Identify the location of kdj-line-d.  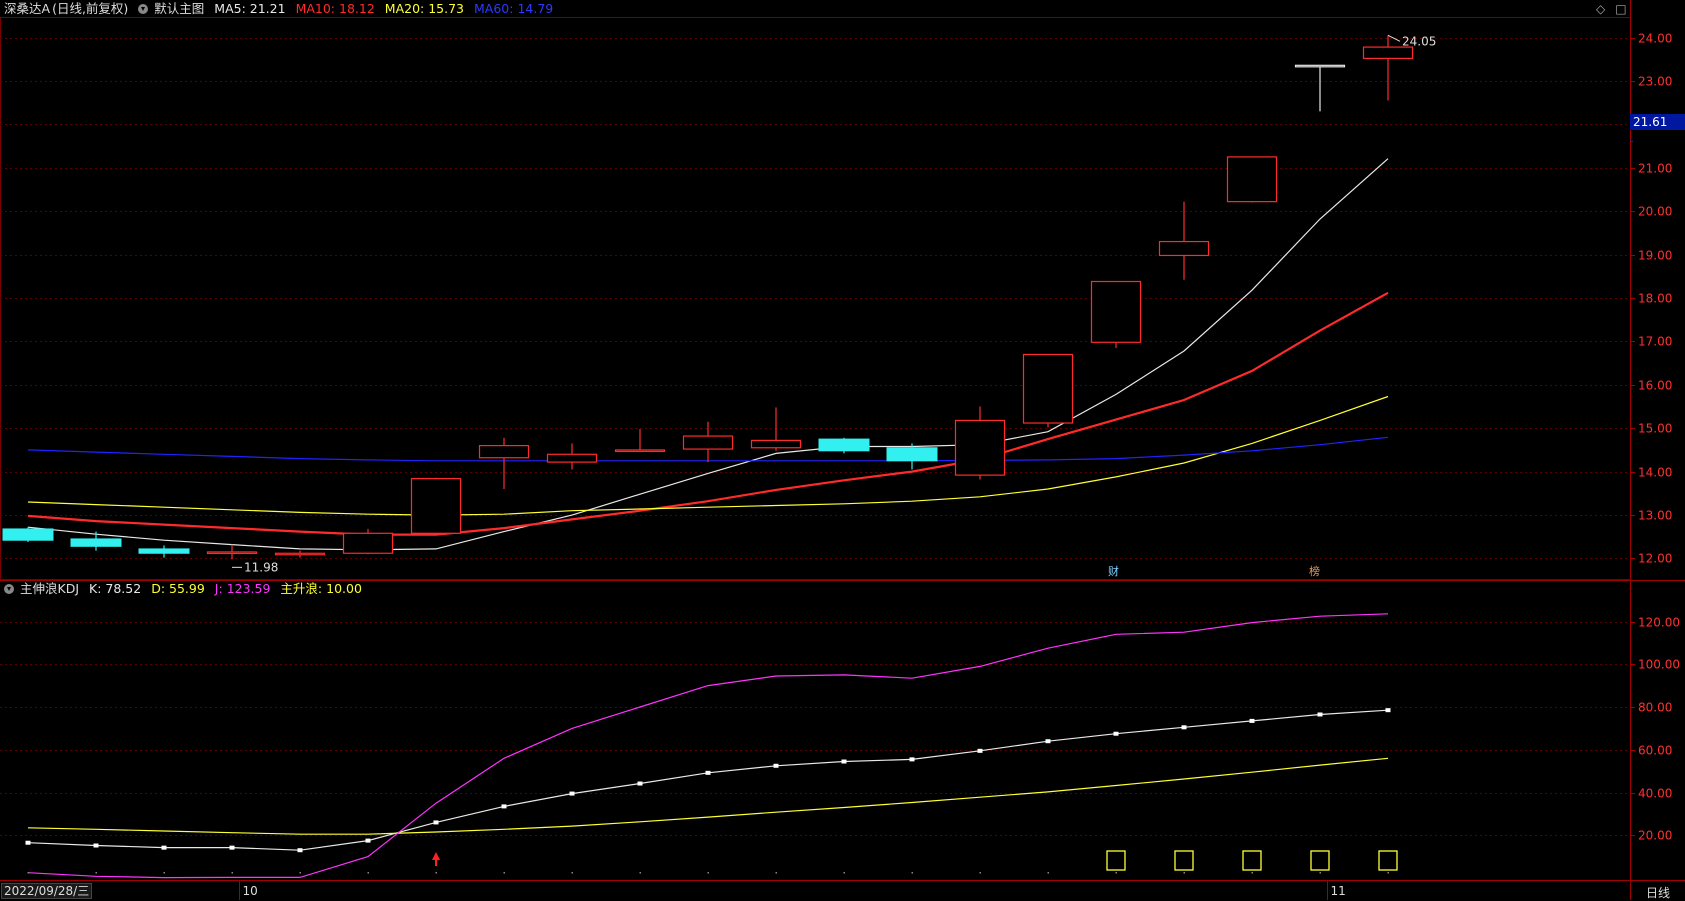
(708, 796).